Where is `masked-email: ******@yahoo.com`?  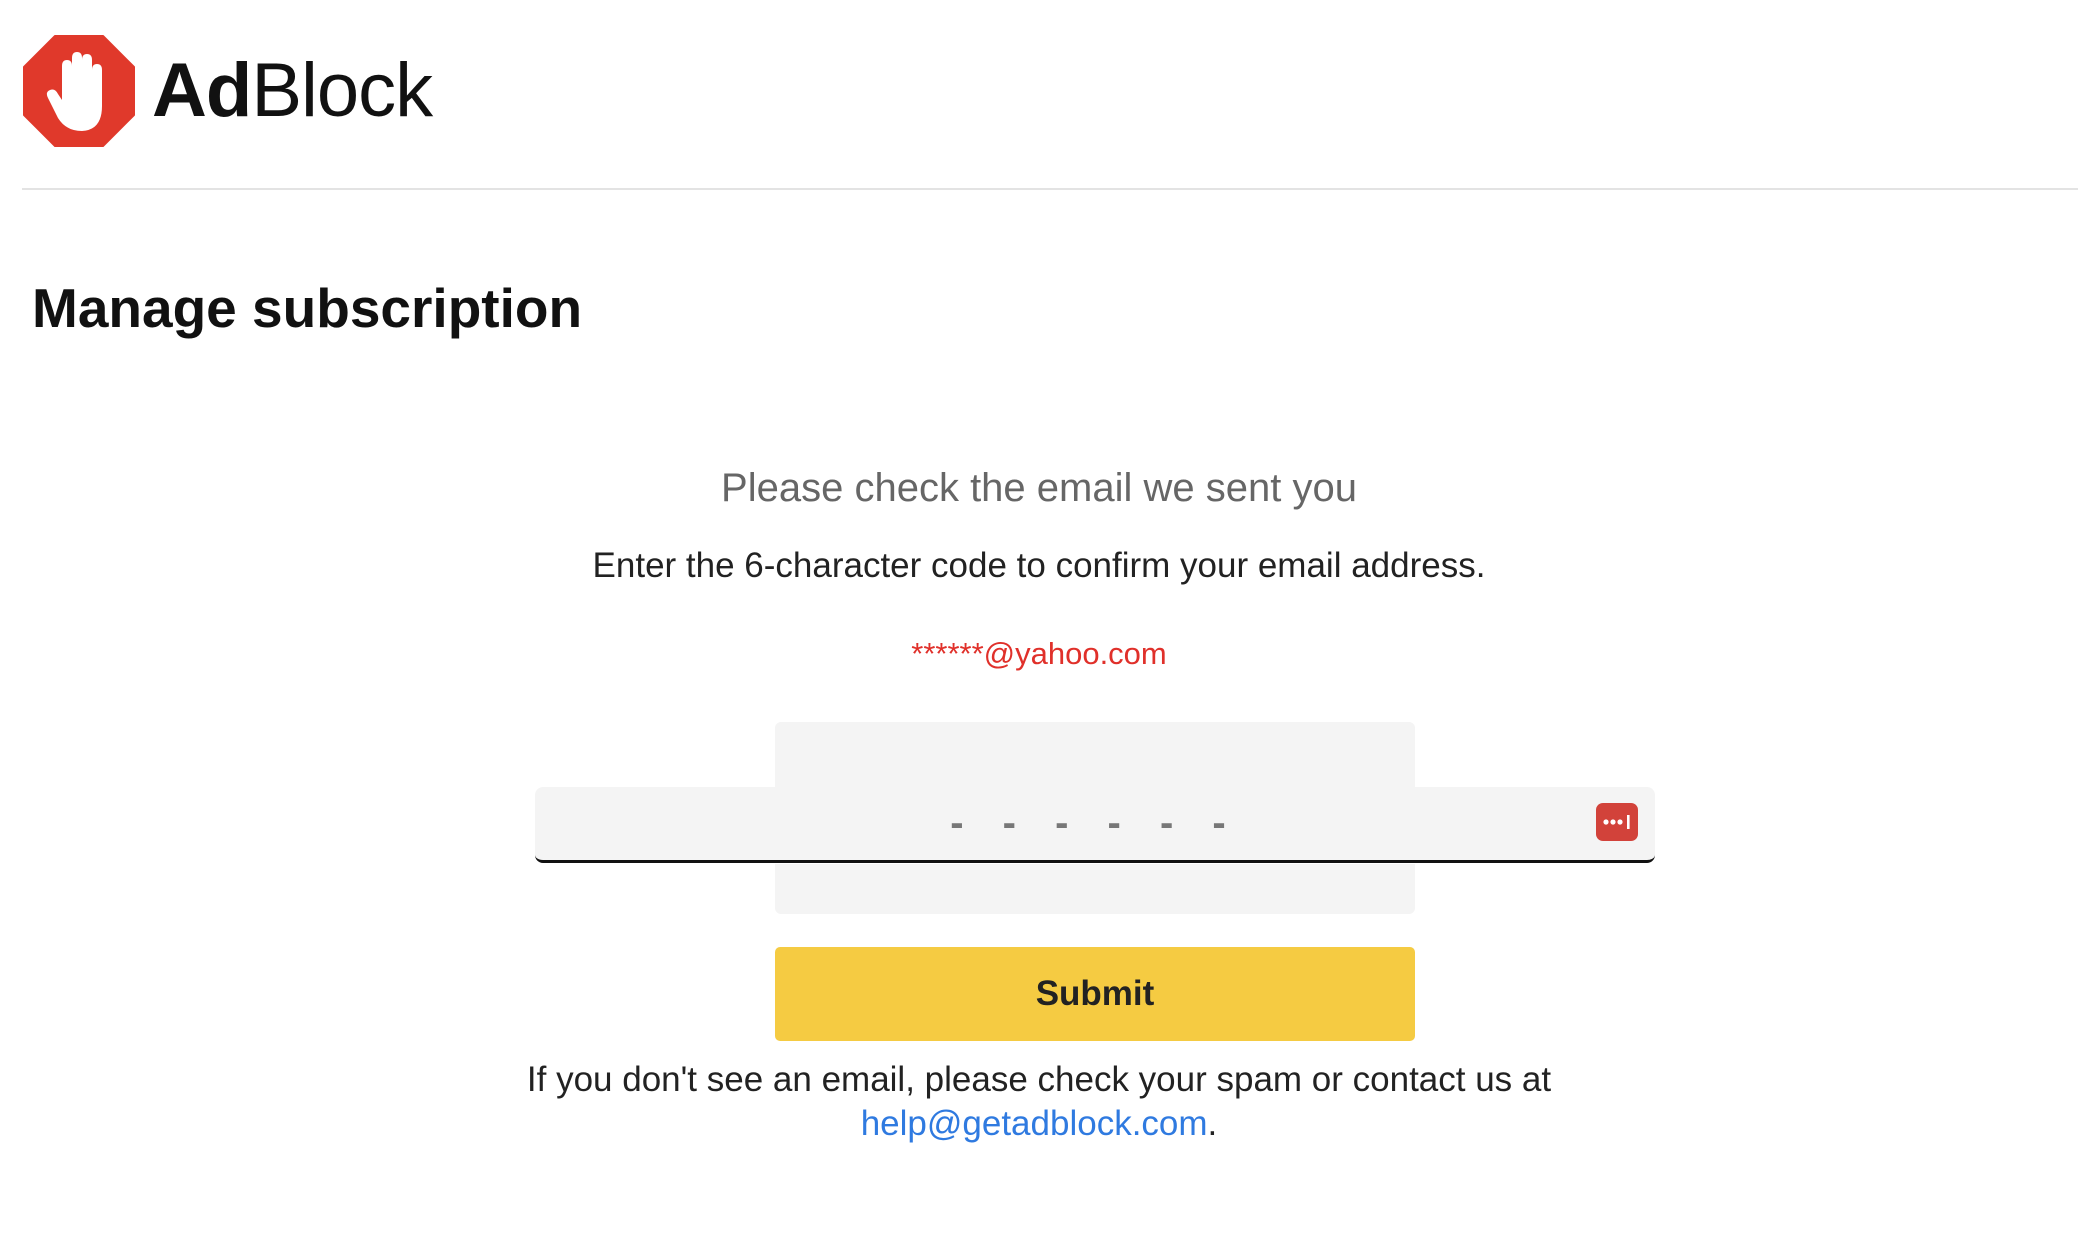
masked-email: ******@yahoo.com is located at coordinates (1039, 653).